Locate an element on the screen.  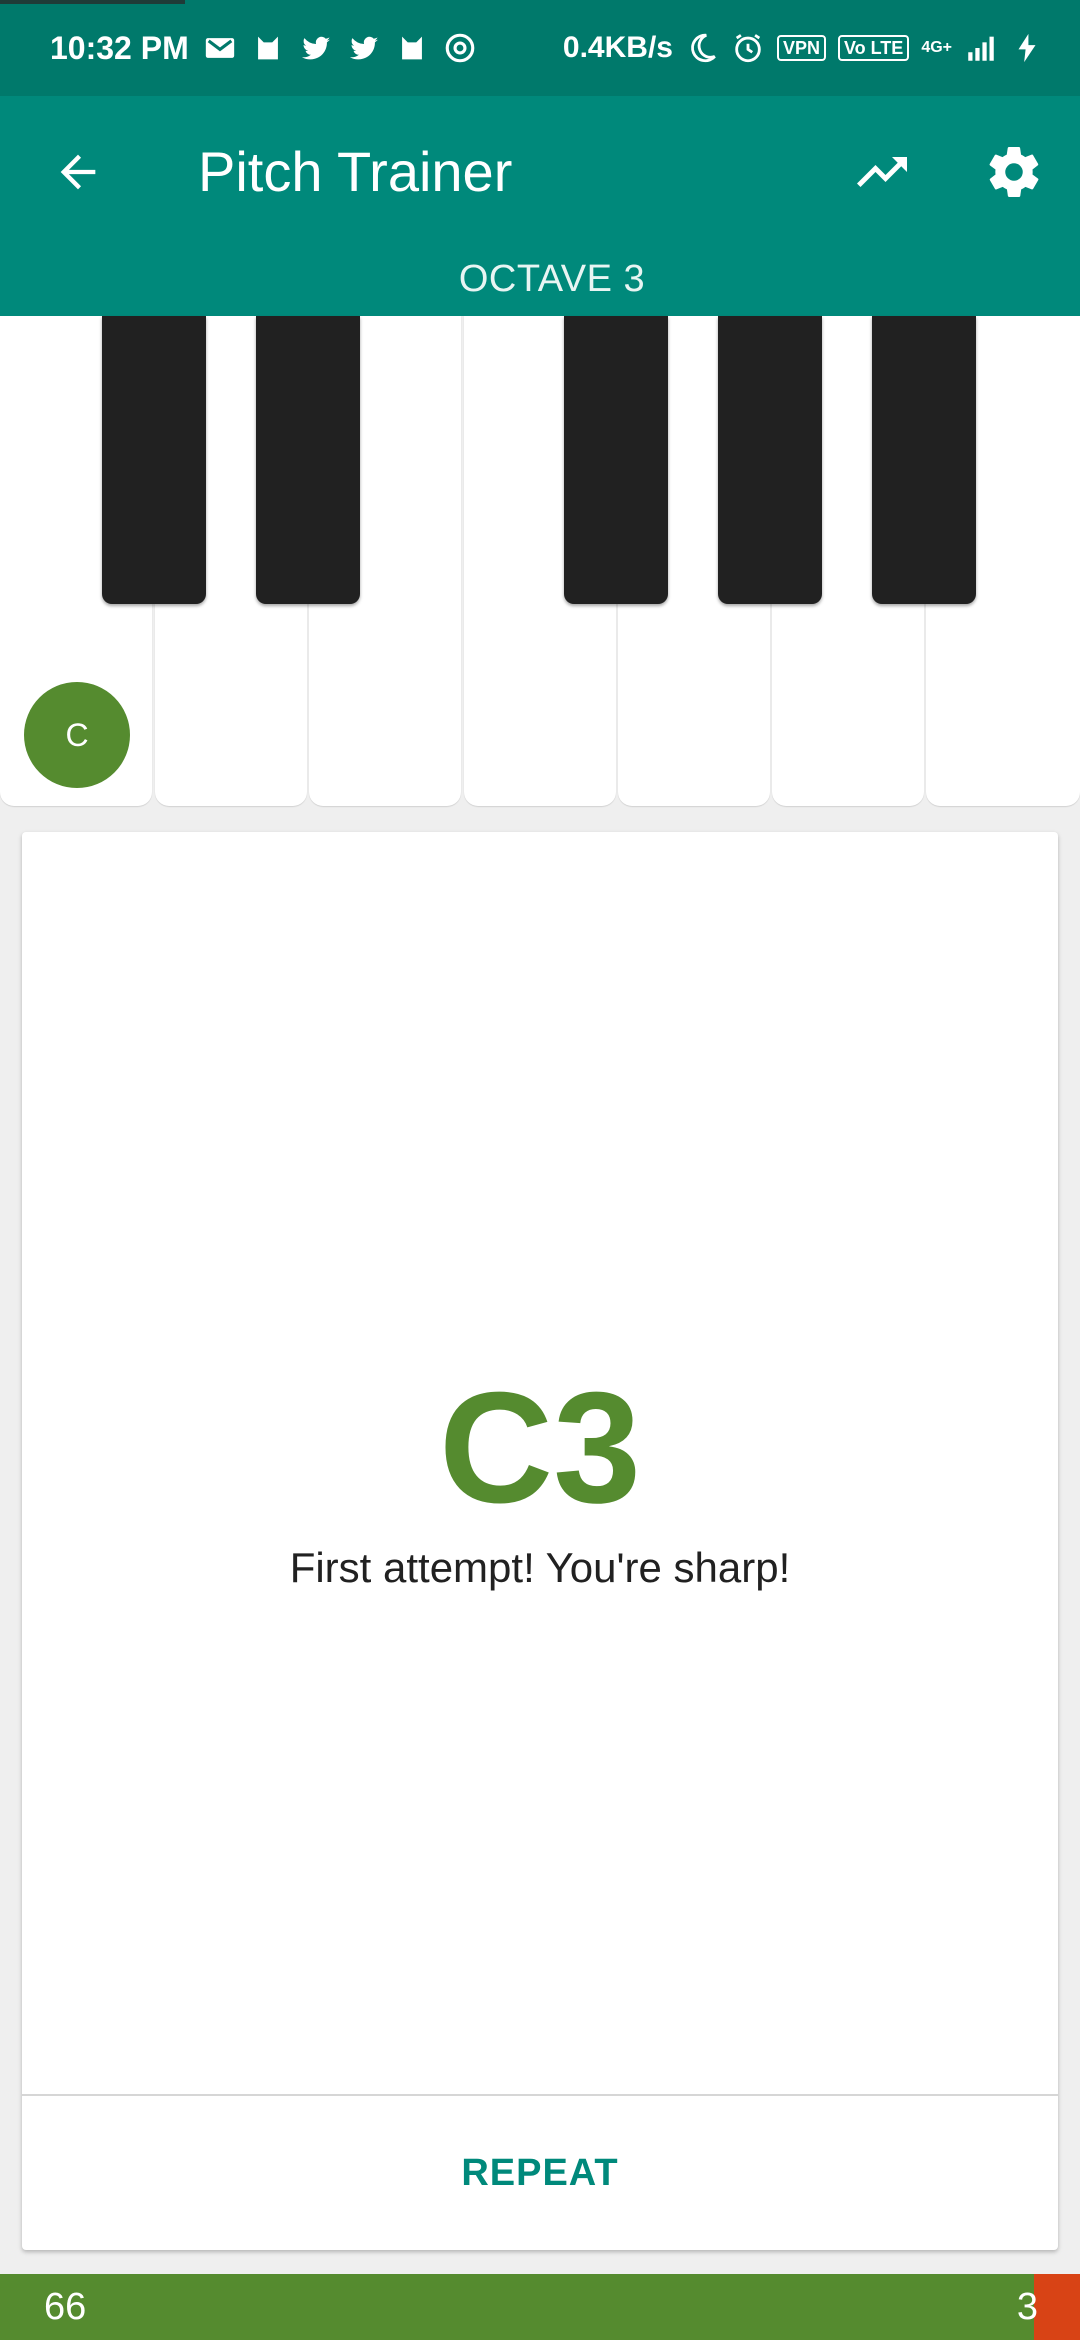
back-button is located at coordinates (78, 172).